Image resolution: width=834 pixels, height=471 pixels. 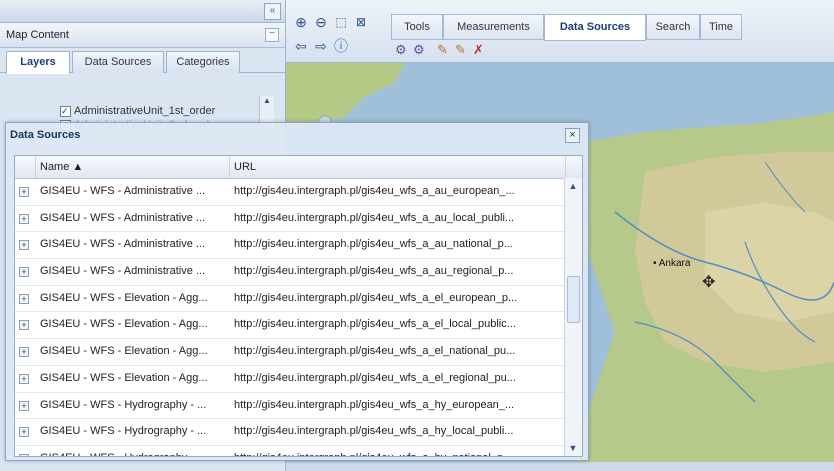 I want to click on table-scrollbar: ▲ ▼, so click(x=573, y=317).